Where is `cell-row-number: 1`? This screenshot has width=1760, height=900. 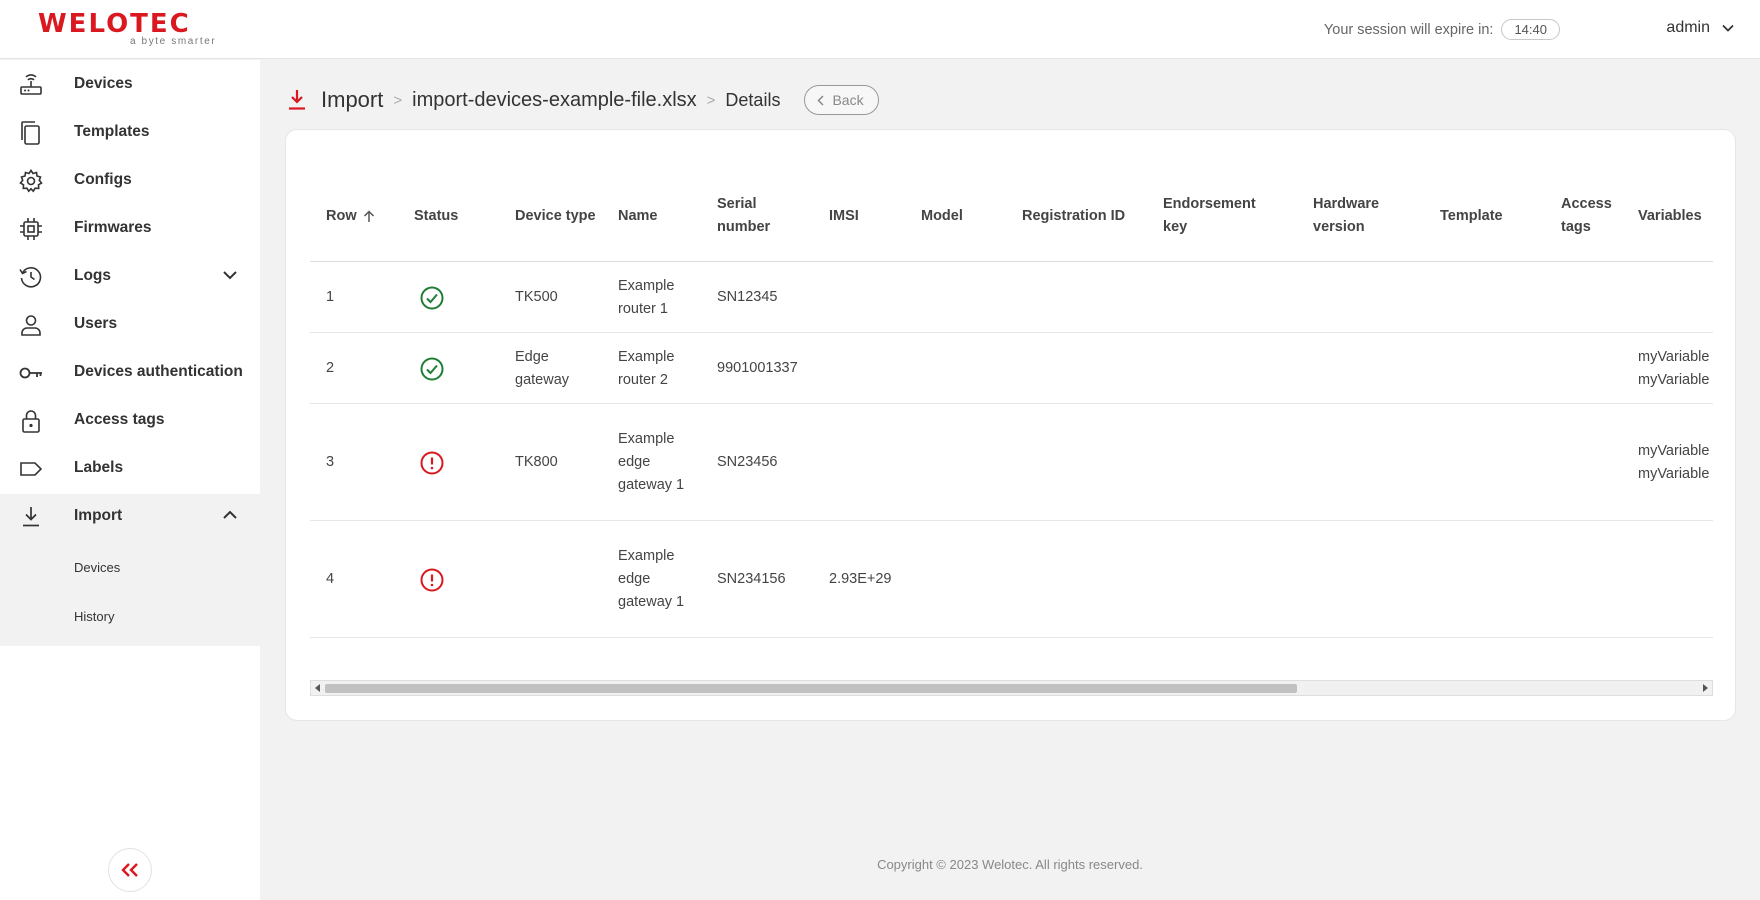
cell-row-number: 1 is located at coordinates (330, 297).